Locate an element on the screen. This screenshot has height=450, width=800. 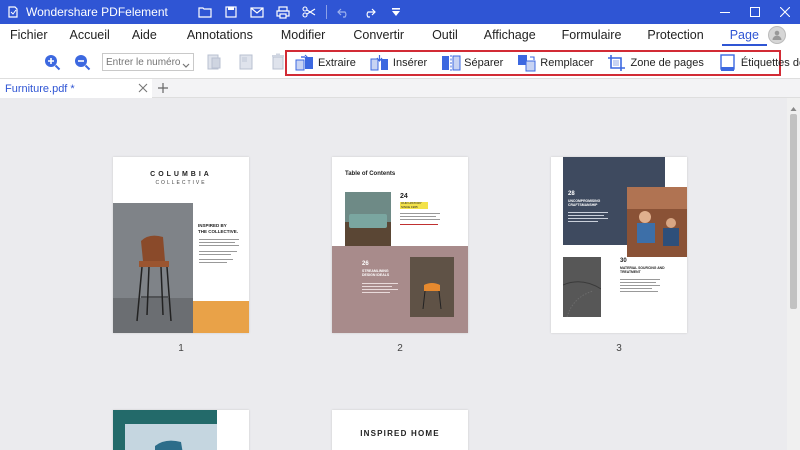
toc-entry-label: STREAMLINING DESIGN IDEALS is located at coordinates (376, 273).